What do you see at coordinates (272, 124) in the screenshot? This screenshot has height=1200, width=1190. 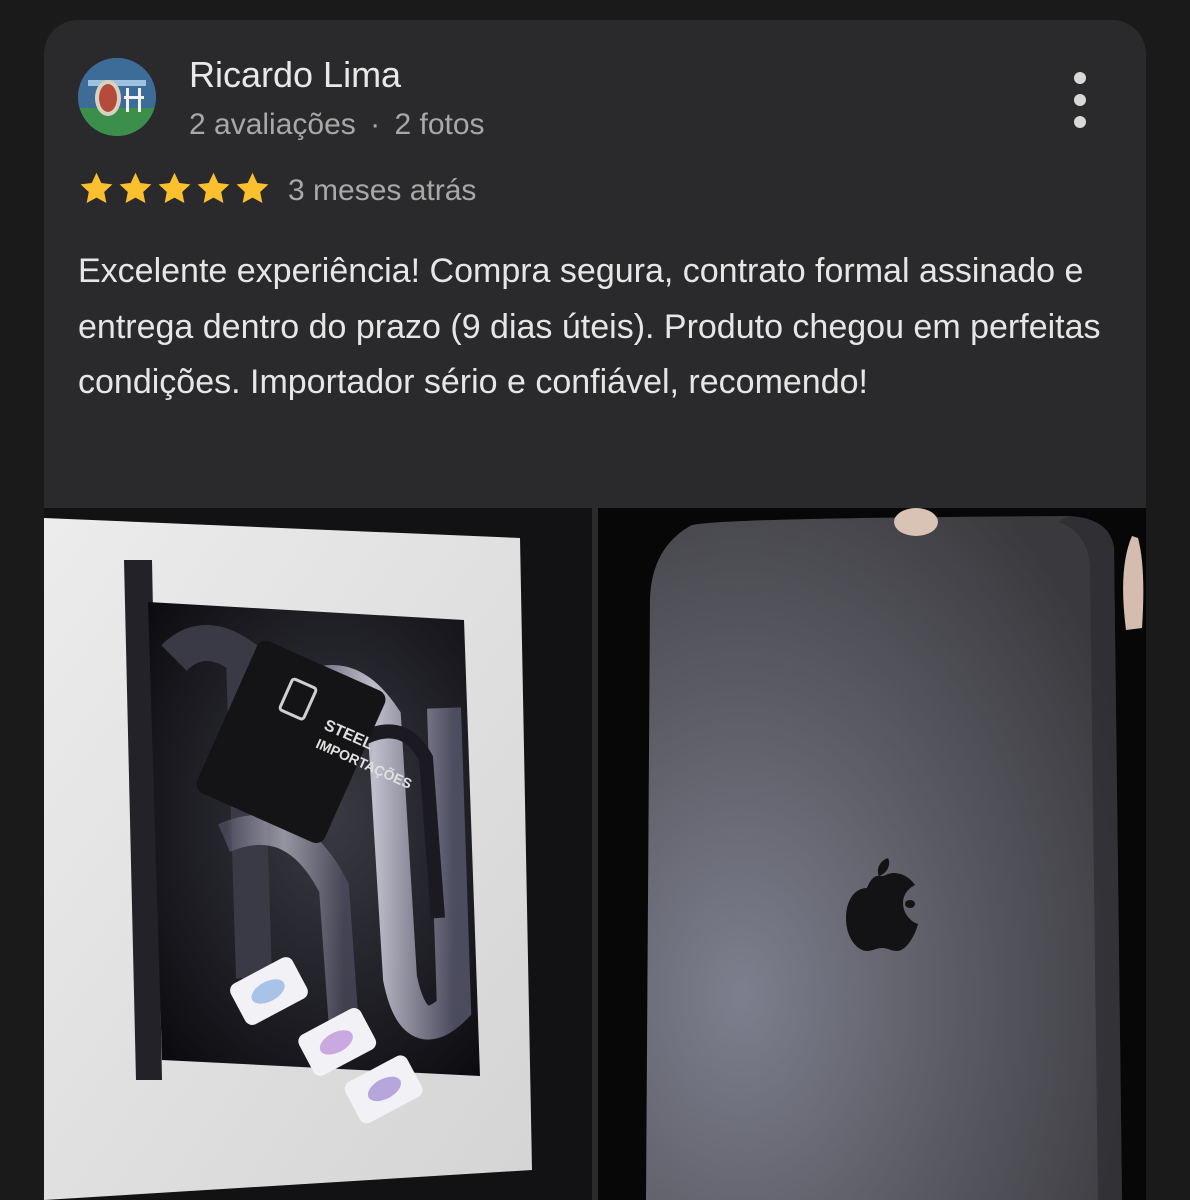 I see `author-review-count: 2 avaliações` at bounding box center [272, 124].